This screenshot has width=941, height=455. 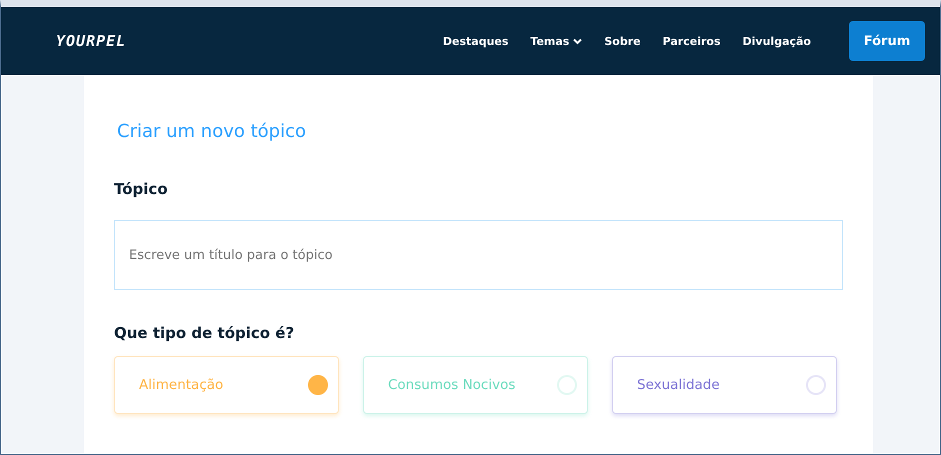 What do you see at coordinates (622, 41) in the screenshot?
I see `nav-link: Sobre` at bounding box center [622, 41].